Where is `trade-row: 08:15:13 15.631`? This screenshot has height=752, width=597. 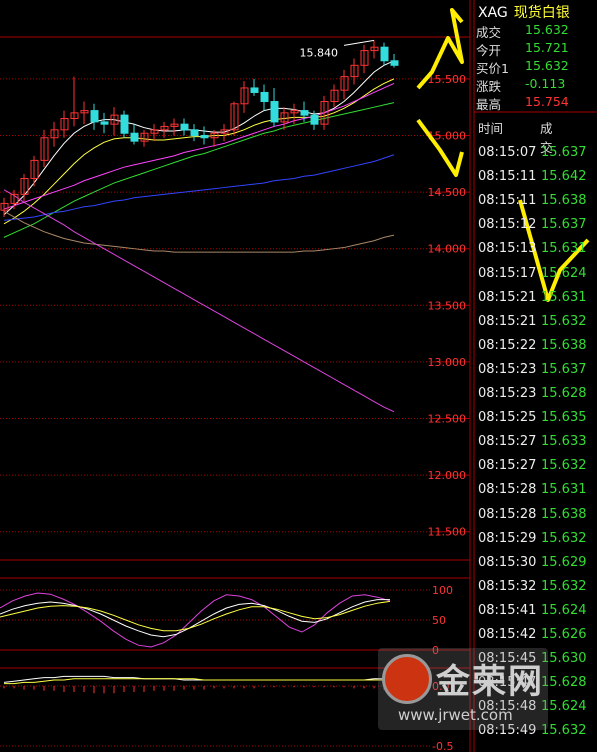 trade-row: 08:15:13 15.631 is located at coordinates (537, 251).